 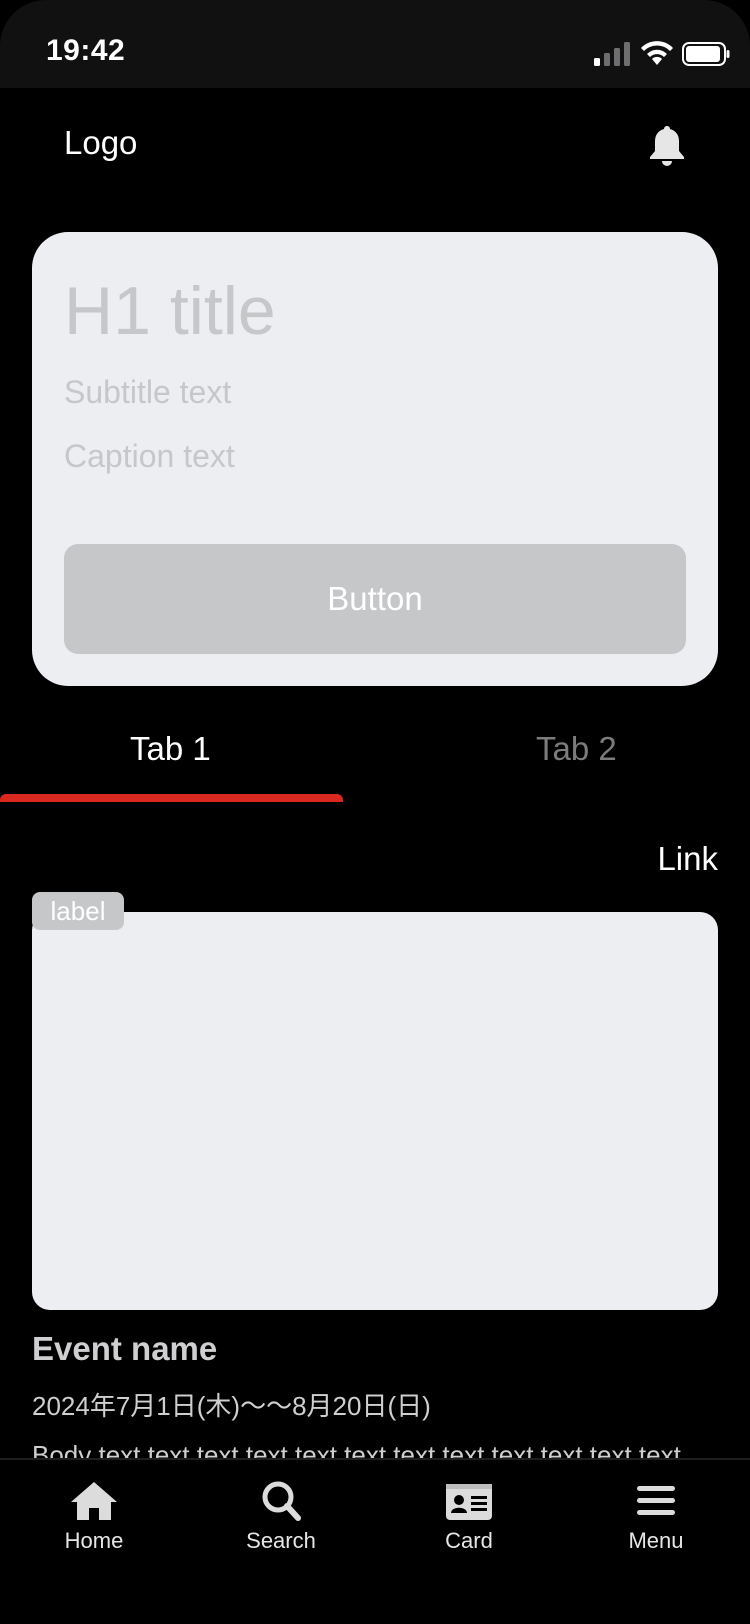 I want to click on nav-label-menu: Menu, so click(x=656, y=1540).